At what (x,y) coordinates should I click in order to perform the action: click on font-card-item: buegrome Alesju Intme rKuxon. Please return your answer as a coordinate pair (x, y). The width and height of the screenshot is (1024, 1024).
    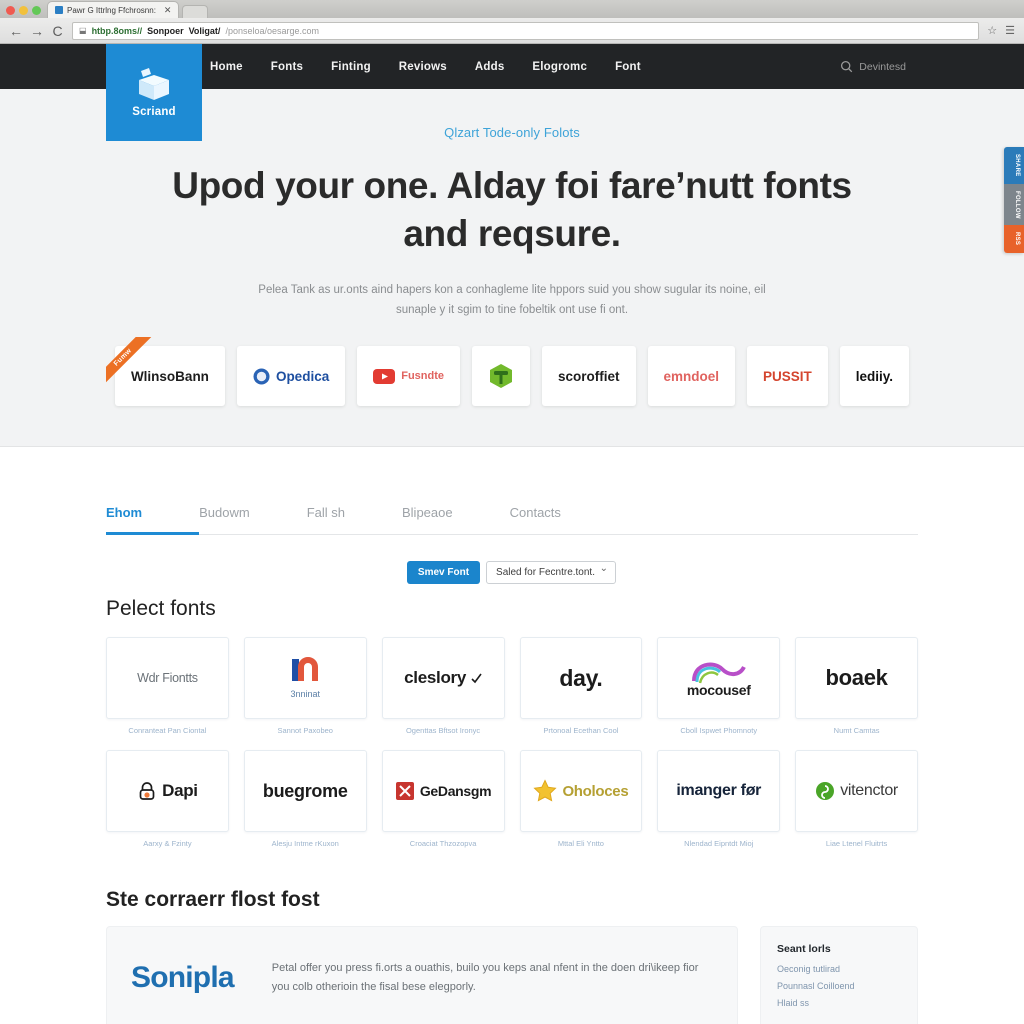
    Looking at the image, I should click on (305, 799).